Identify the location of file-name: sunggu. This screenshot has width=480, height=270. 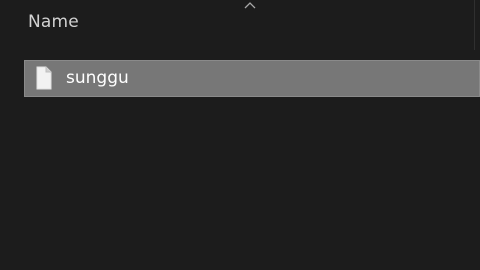
(97, 78).